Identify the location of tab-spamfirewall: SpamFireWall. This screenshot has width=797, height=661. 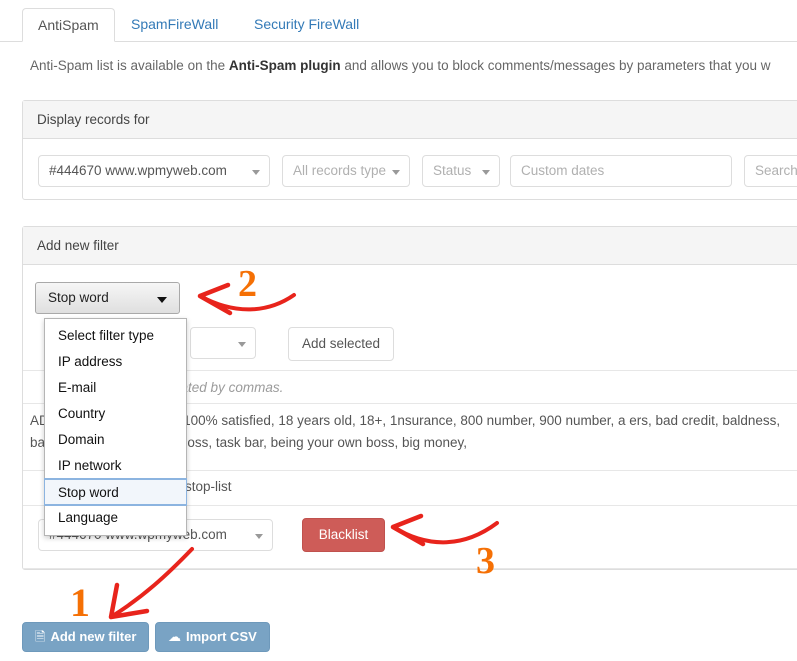
(174, 25).